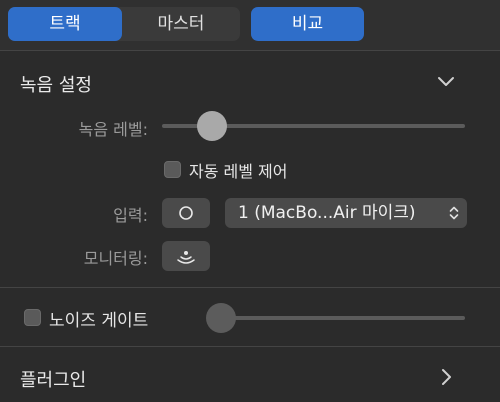 This screenshot has width=500, height=402. Describe the element at coordinates (212, 126) in the screenshot. I see `recording-level-slider-knob` at that location.